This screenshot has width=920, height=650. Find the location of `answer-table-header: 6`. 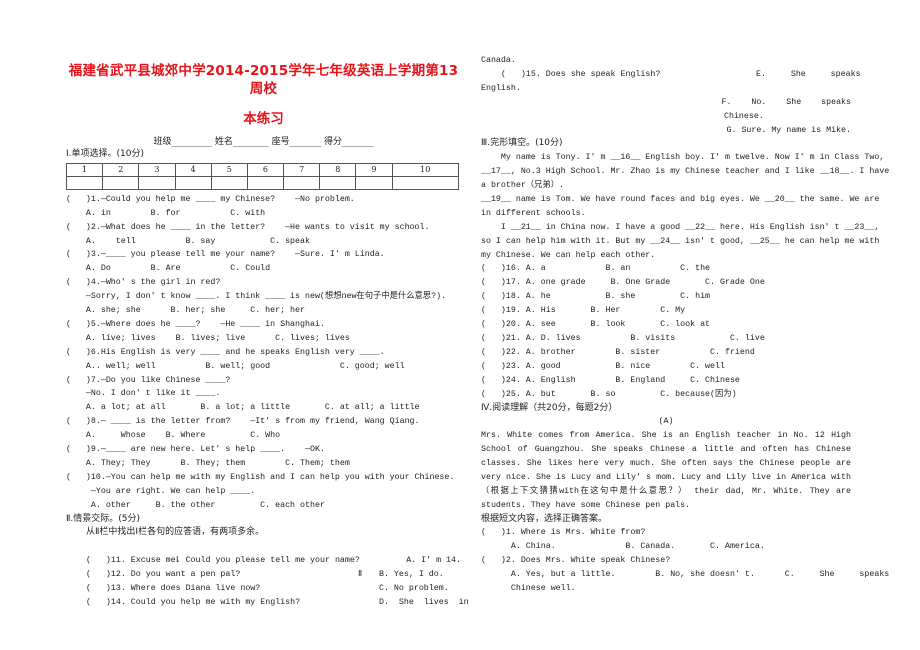

answer-table-header: 6 is located at coordinates (265, 169).